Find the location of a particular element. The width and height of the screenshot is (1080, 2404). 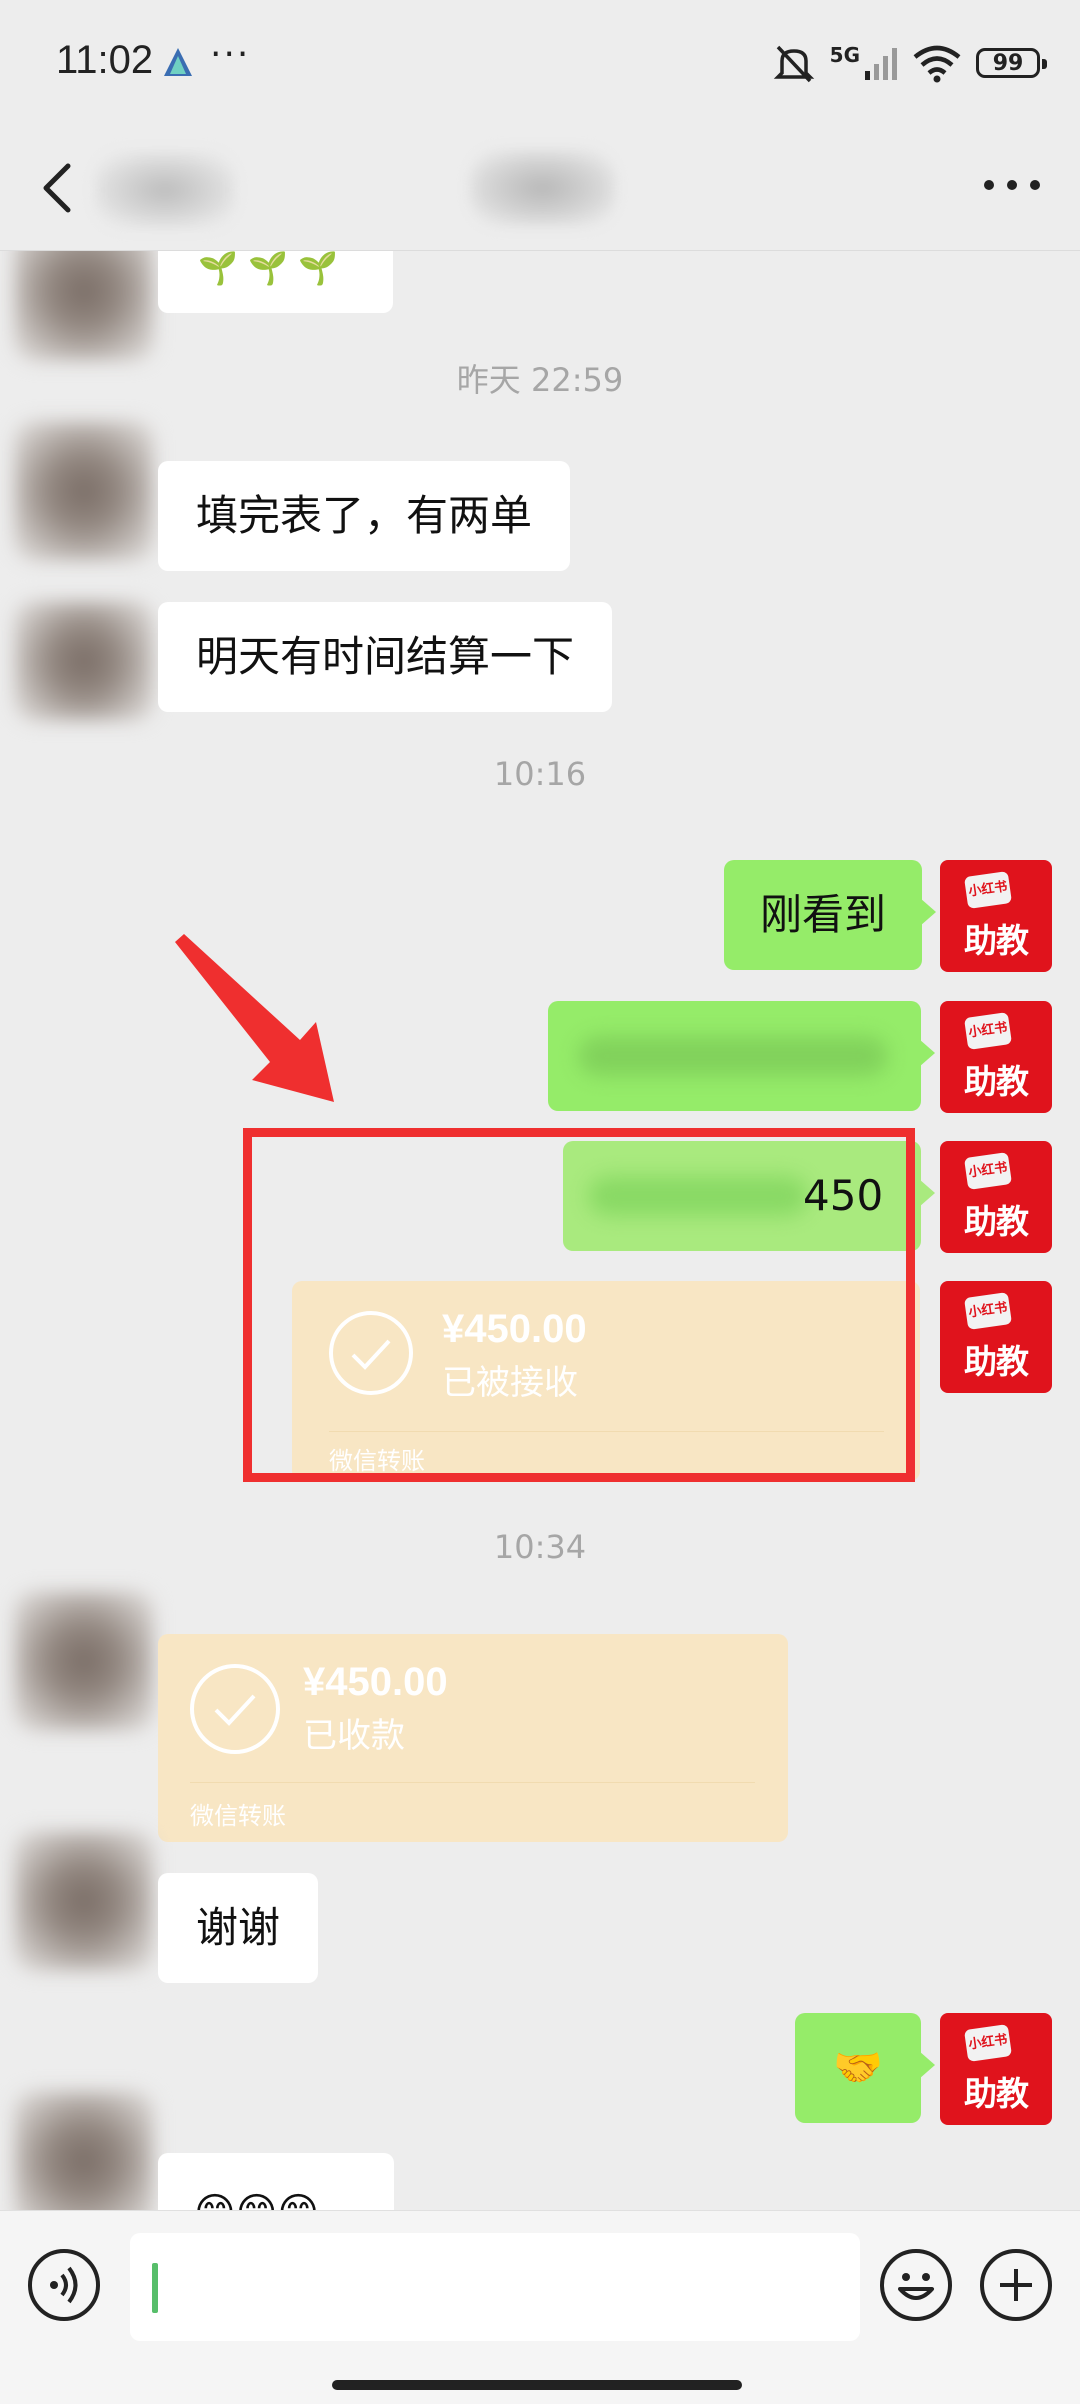

timestamp: 昨天 22:59 is located at coordinates (540, 380).